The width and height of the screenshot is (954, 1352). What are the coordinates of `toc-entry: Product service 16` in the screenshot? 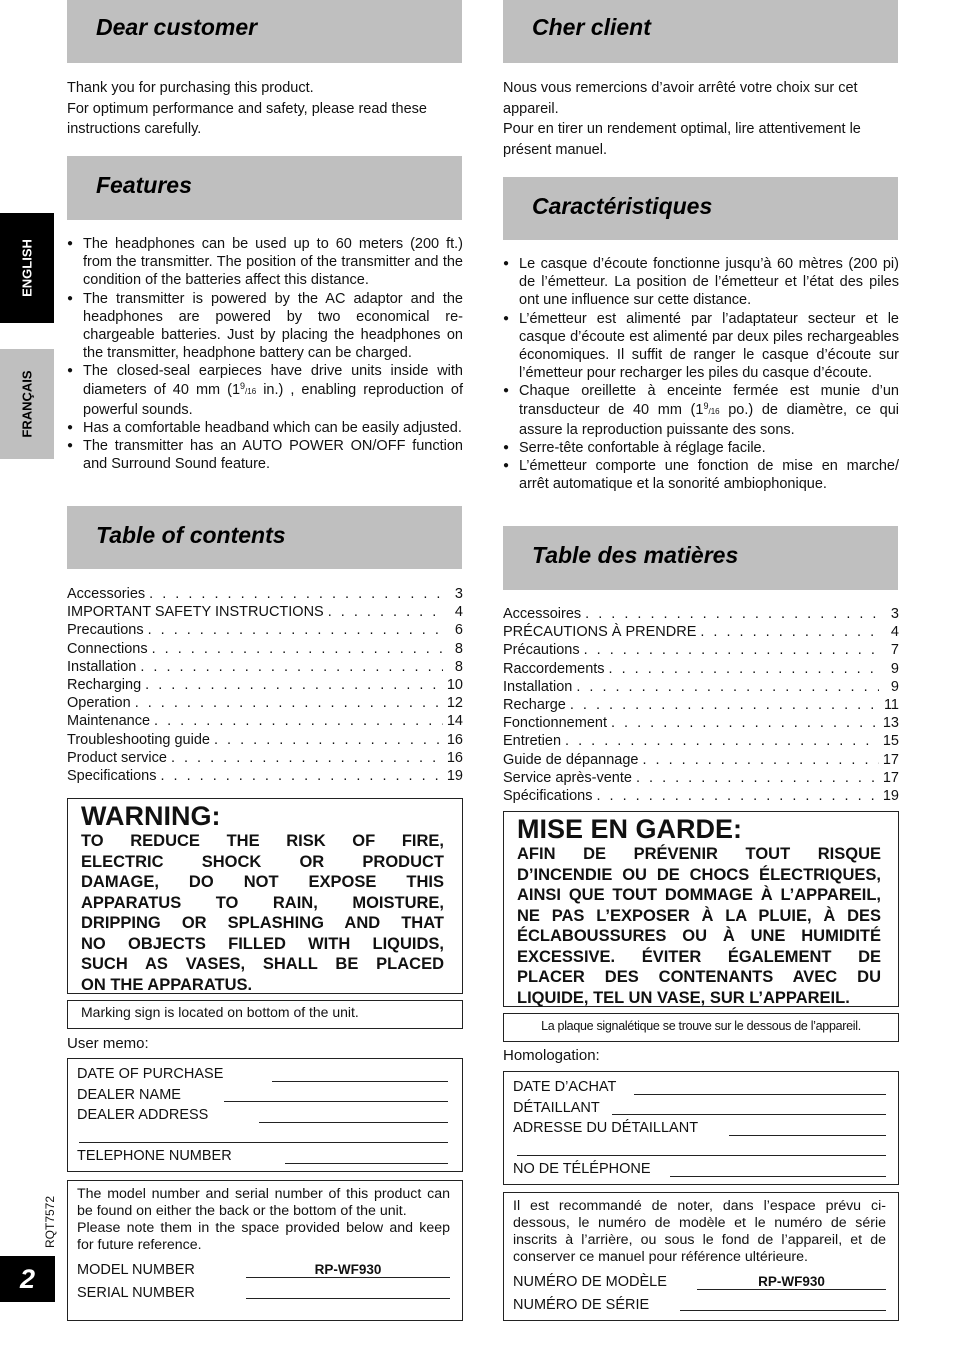 It's located at (265, 758).